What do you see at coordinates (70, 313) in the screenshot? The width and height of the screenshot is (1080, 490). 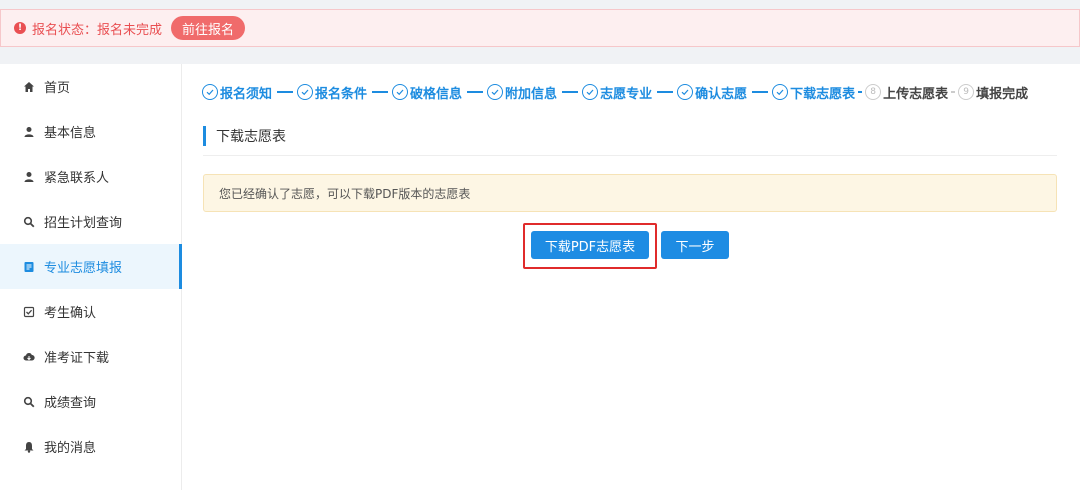 I see `sidebar-item-label: 考生确认` at bounding box center [70, 313].